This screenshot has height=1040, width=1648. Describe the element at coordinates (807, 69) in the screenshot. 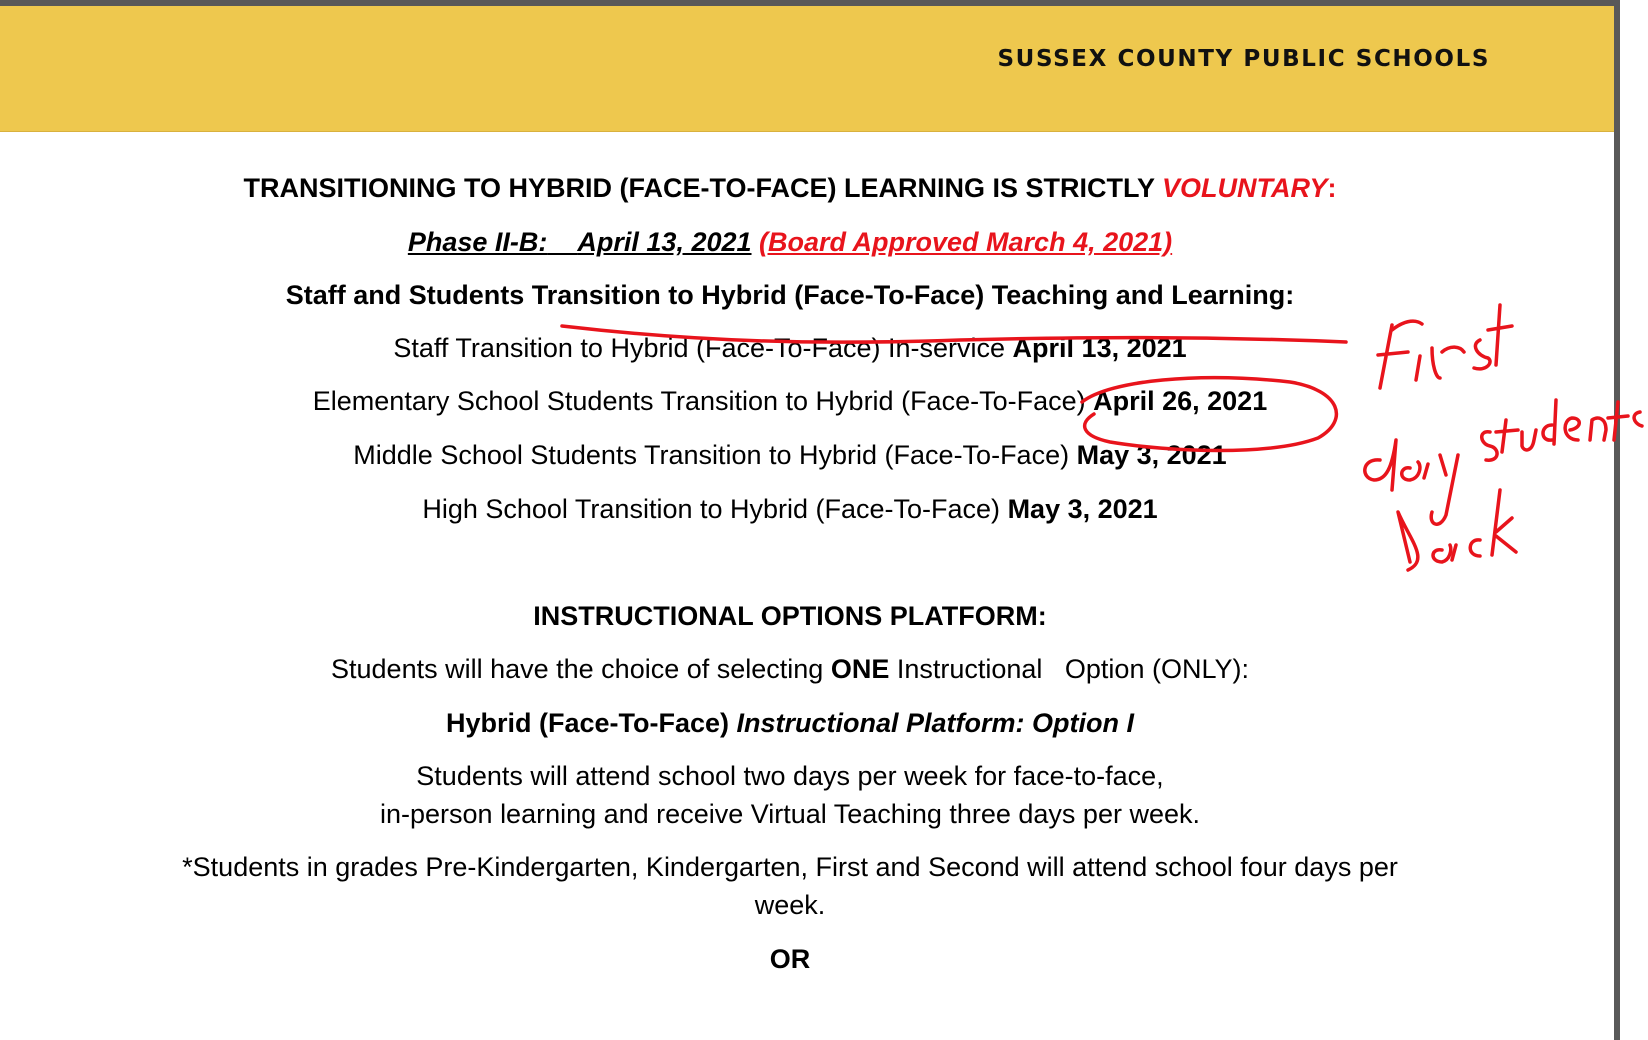

I see `header-band: SUSSEX COUNTY PUBLIC SCHOOLS` at that location.